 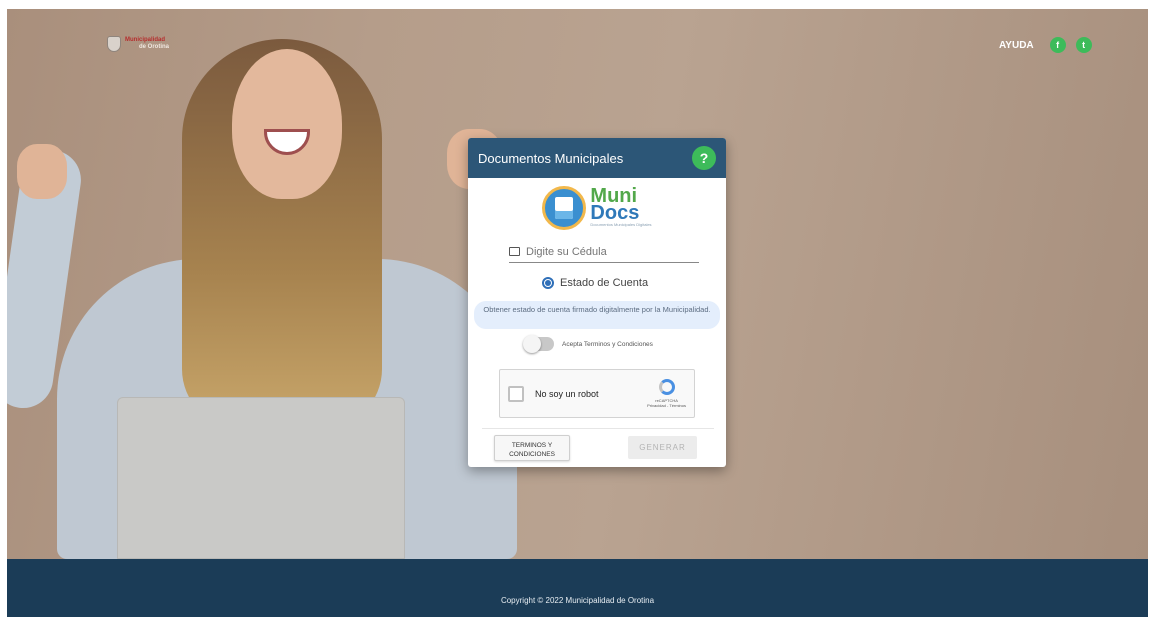 I want to click on cedula-input, so click(x=606, y=251).